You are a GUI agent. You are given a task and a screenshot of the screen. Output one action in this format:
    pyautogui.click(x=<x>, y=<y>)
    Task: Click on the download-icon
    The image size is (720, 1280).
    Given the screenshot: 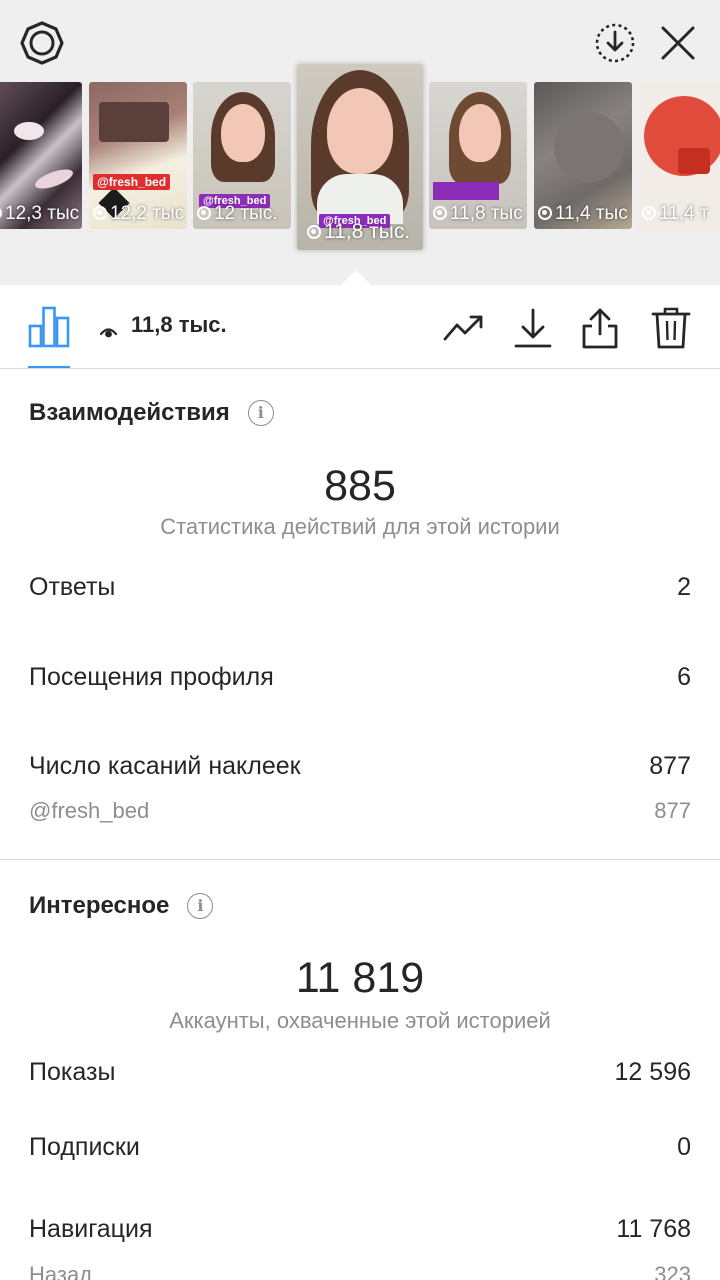 What is the action you would take?
    pyautogui.click(x=533, y=328)
    